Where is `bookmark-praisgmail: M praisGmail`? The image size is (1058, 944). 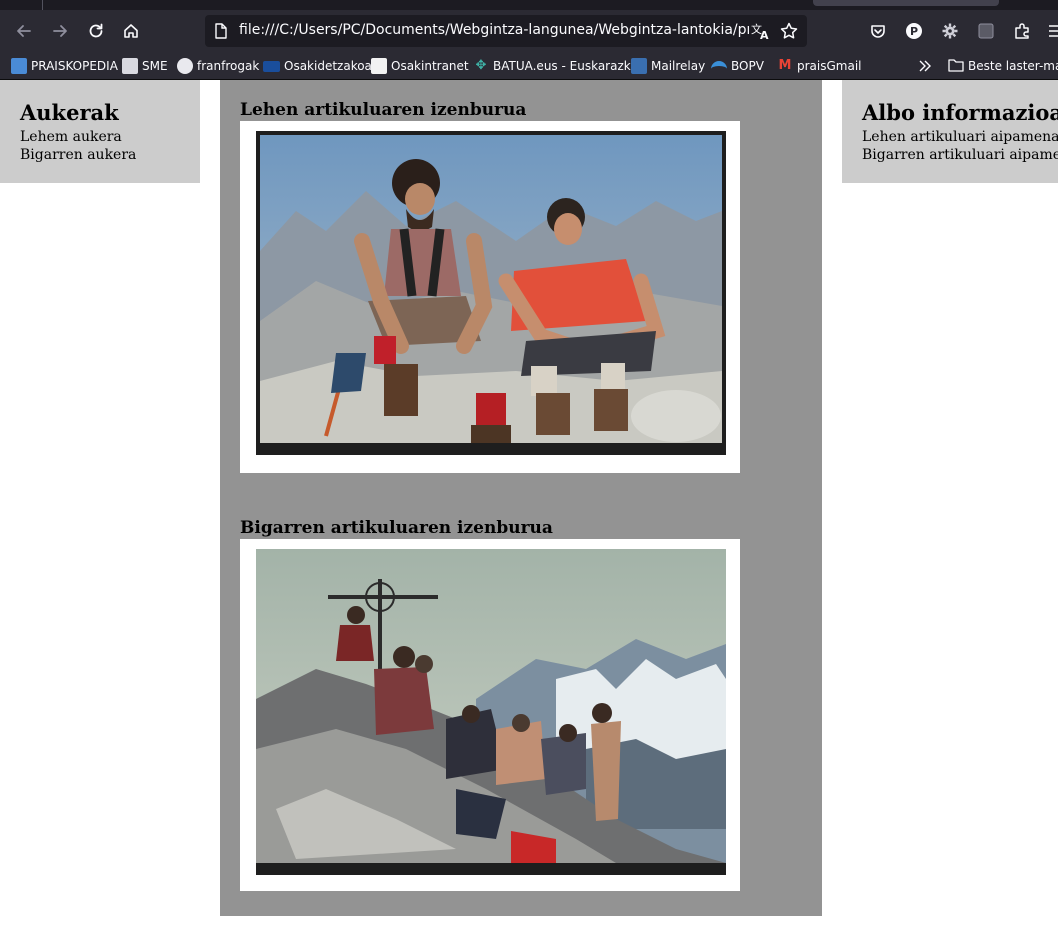 bookmark-praisgmail: M praisGmail is located at coordinates (819, 66).